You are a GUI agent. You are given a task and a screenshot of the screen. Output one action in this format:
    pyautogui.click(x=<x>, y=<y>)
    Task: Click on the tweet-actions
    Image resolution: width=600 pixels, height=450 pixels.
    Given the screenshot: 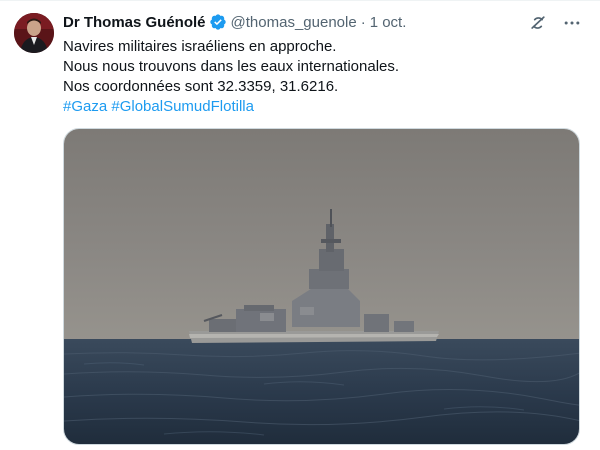 What is the action you would take?
    pyautogui.click(x=555, y=23)
    